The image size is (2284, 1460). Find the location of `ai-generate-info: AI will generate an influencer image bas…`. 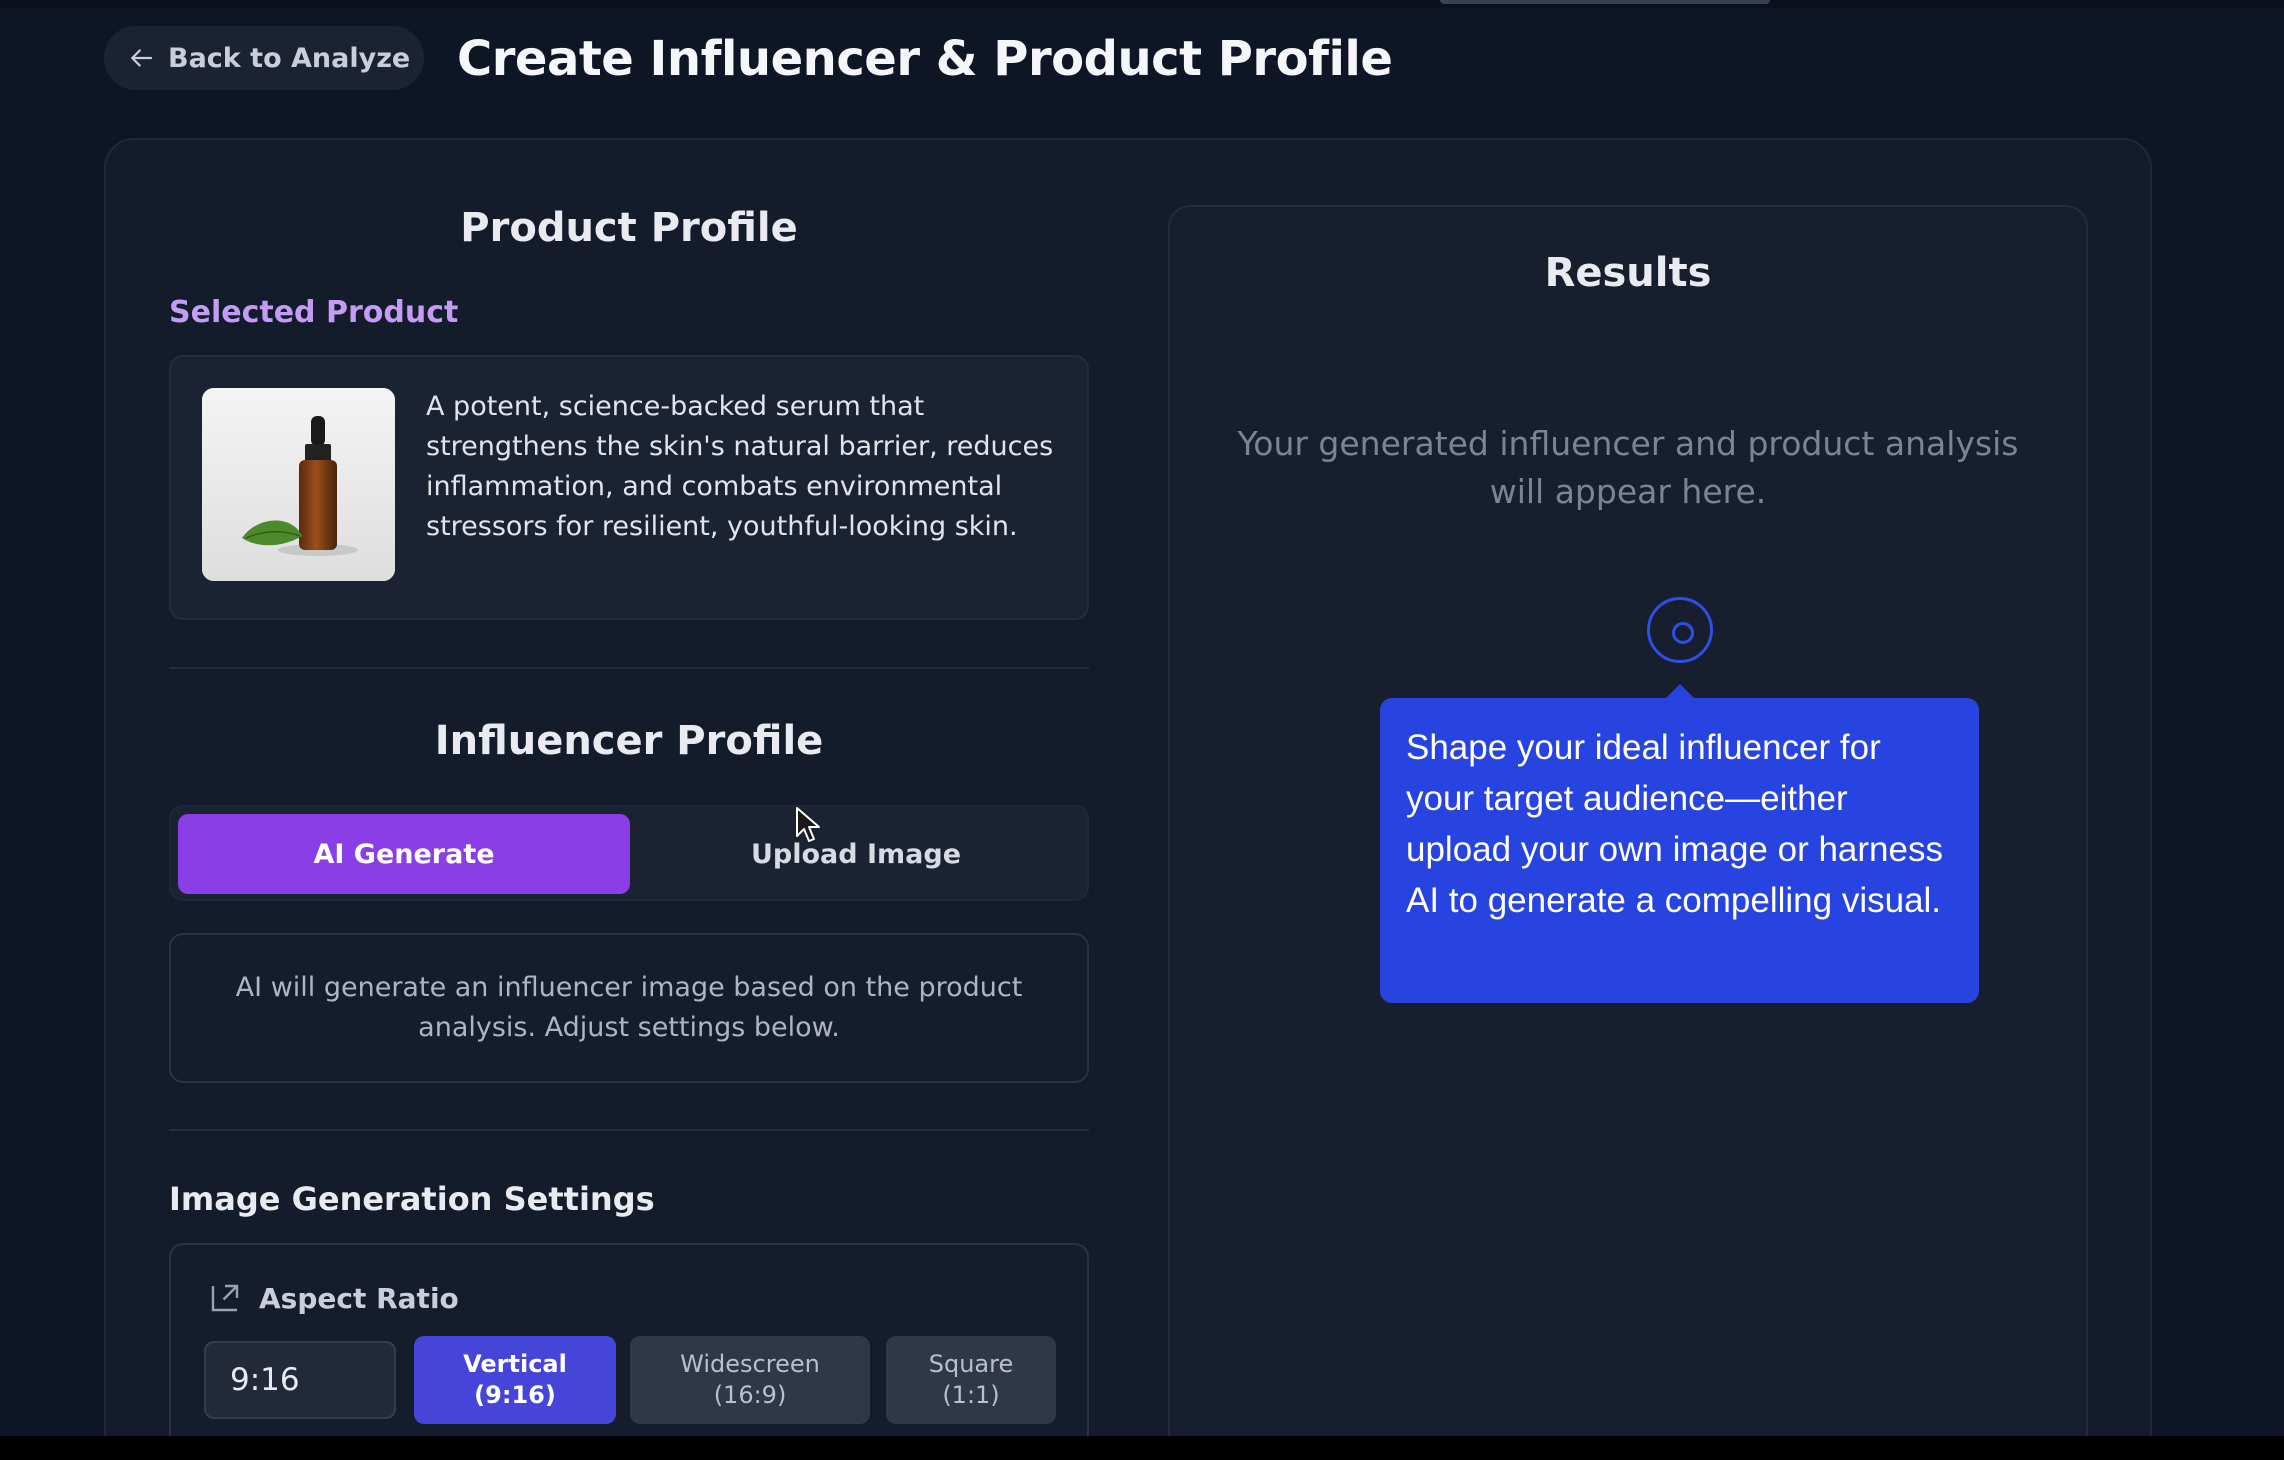

ai-generate-info: AI will generate an influencer image bas… is located at coordinates (629, 1008).